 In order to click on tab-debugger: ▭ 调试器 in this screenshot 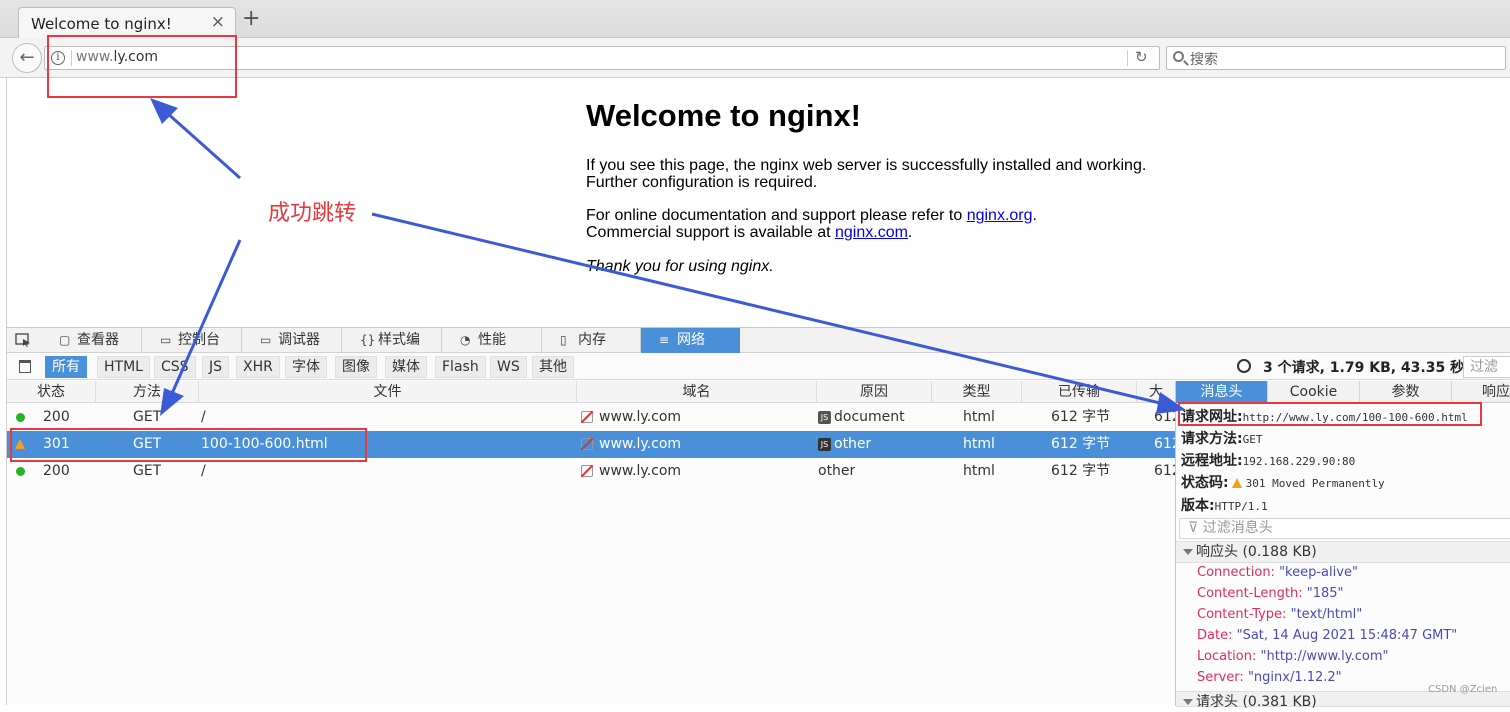, I will do `click(292, 340)`.